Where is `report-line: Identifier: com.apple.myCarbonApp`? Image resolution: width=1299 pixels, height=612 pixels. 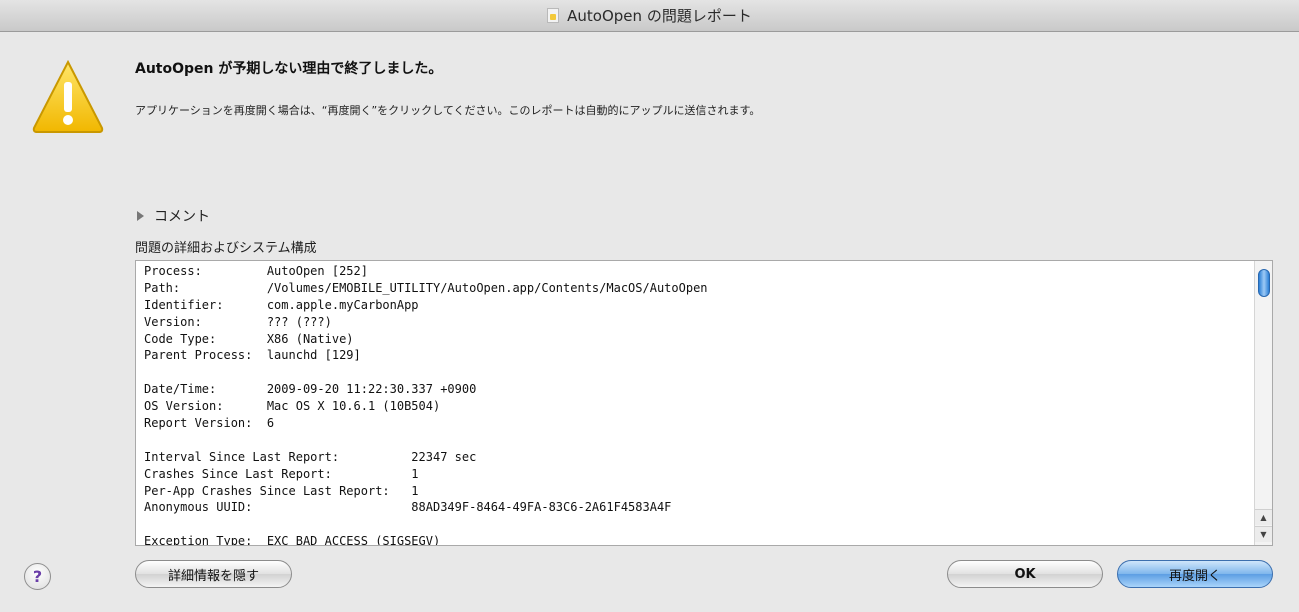 report-line: Identifier: com.apple.myCarbonApp is located at coordinates (281, 304).